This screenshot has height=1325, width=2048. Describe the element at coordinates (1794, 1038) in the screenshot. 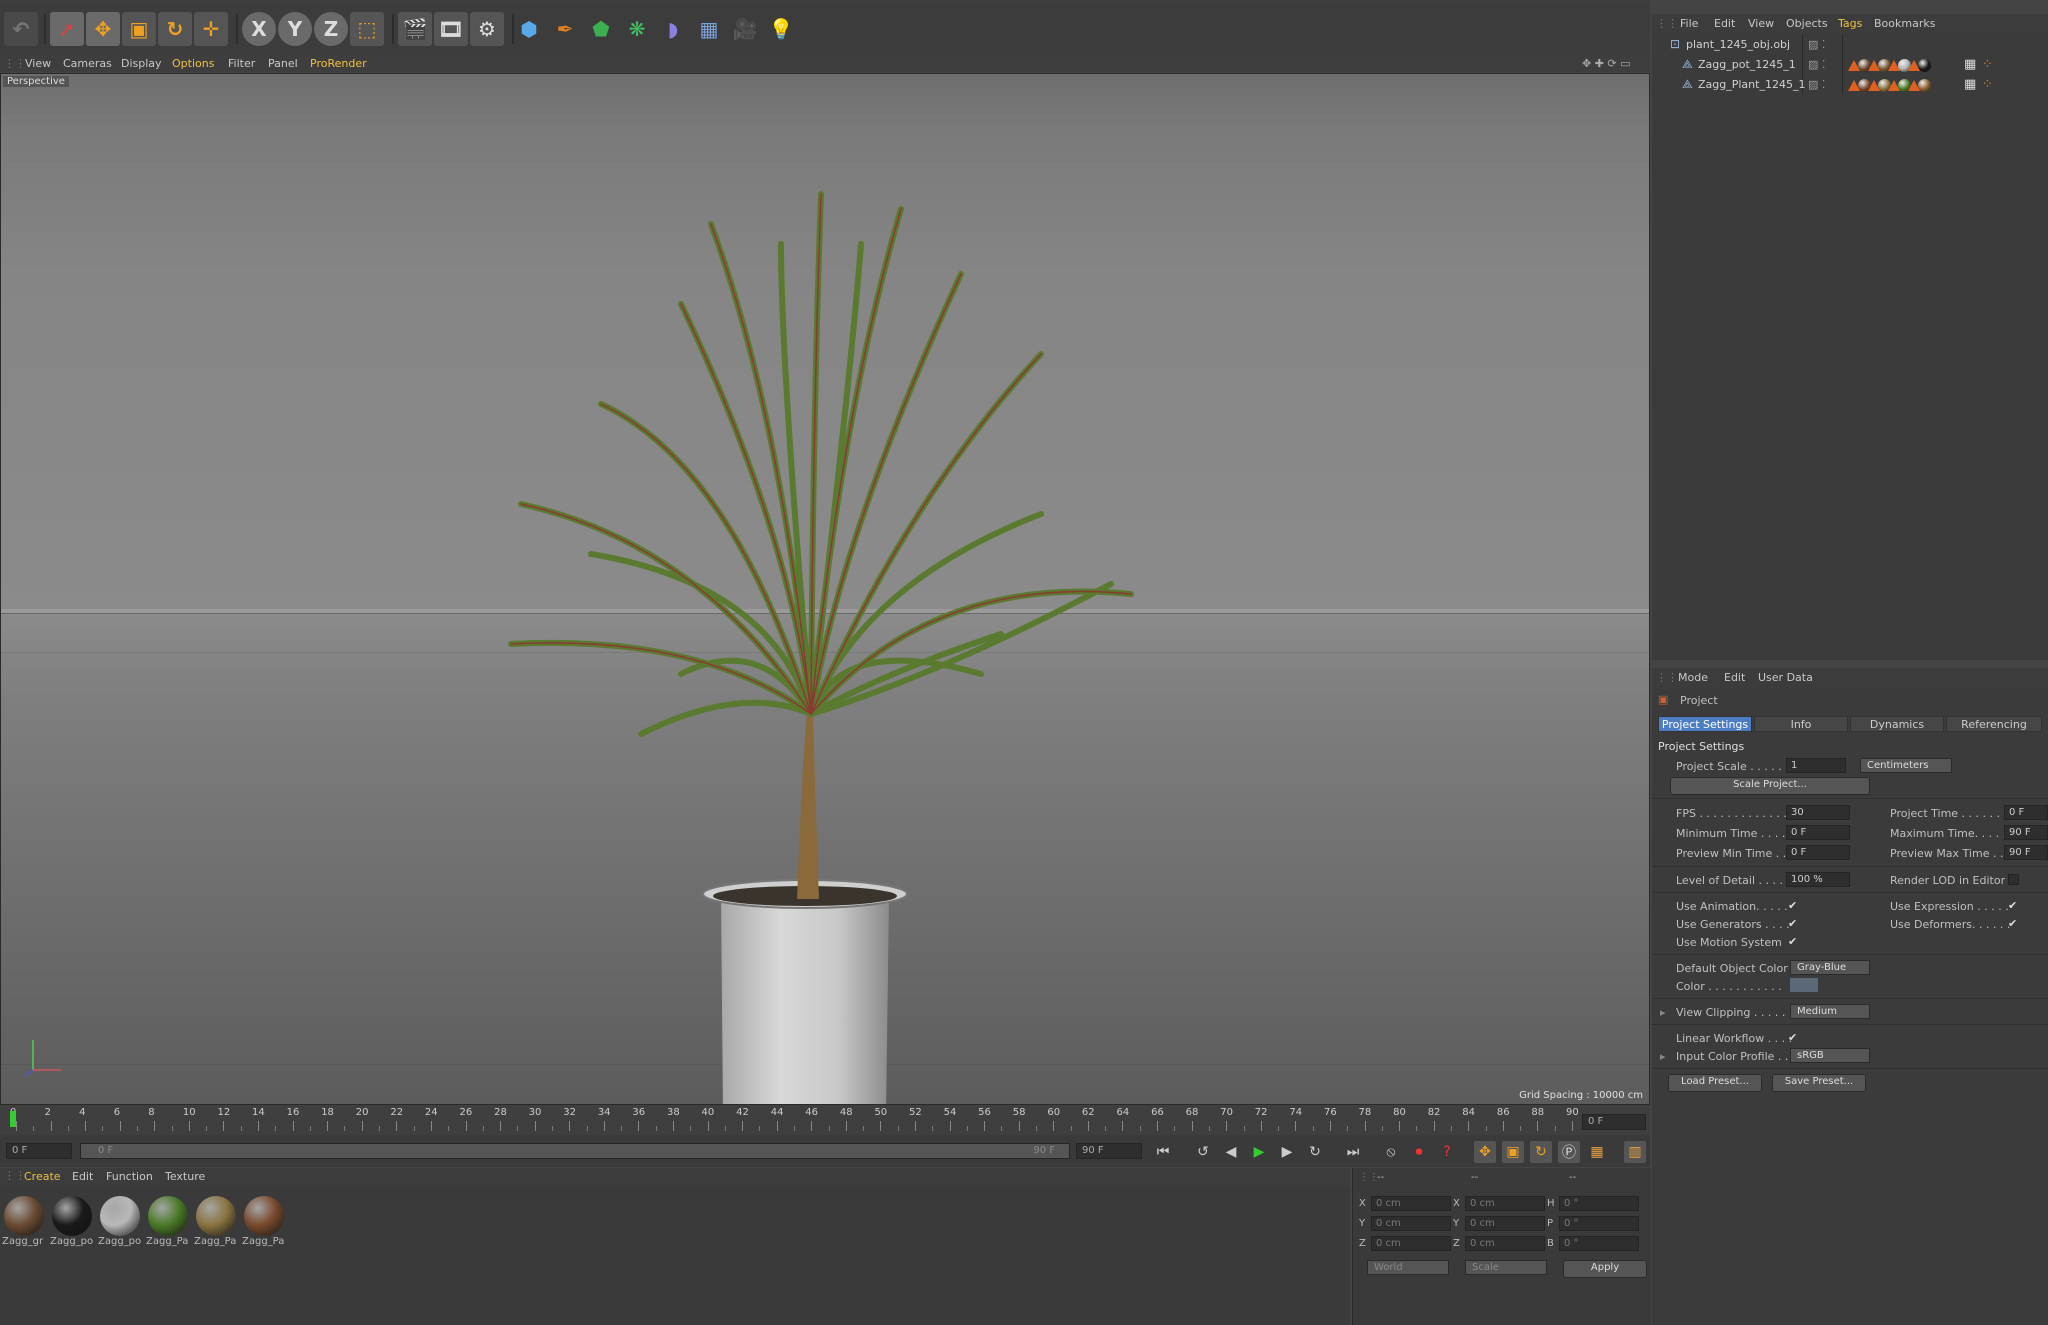

I see `linear-workflow-checkbox: ✔` at that location.